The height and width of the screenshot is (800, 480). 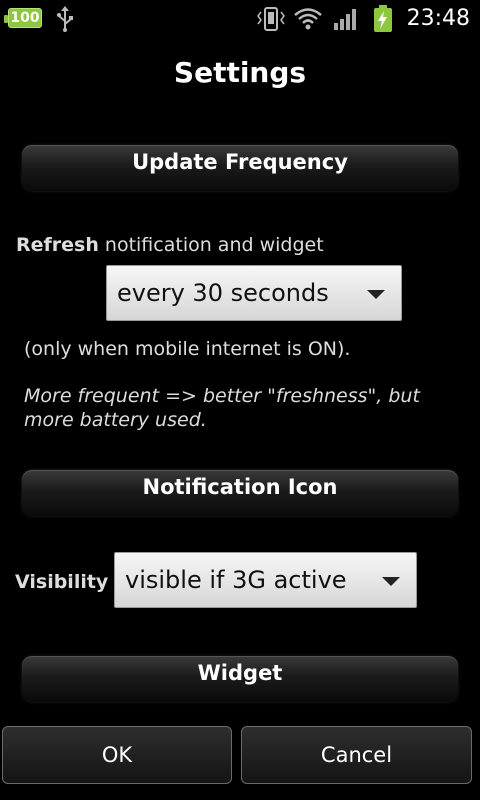 I want to click on visibility-value: visible if 3G active, so click(x=236, y=580).